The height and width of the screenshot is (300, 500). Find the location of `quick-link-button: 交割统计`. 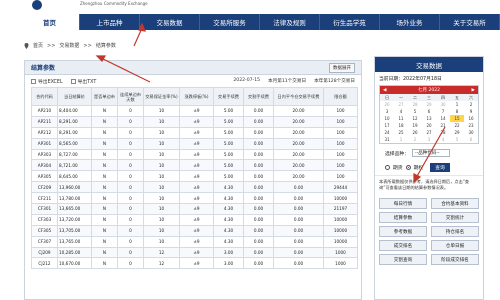

quick-link-button: 交割统计 is located at coordinates (455, 217).